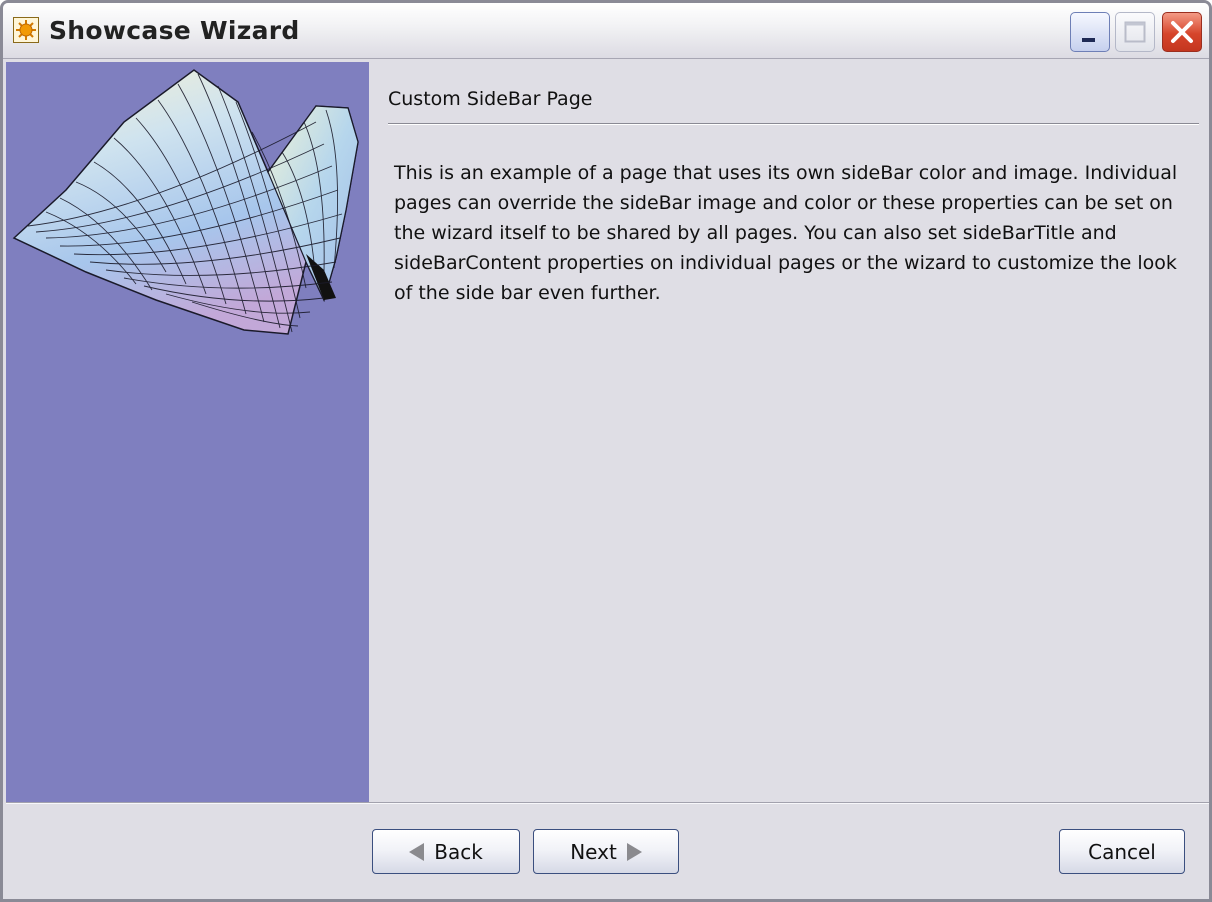 The height and width of the screenshot is (902, 1212). What do you see at coordinates (490, 99) in the screenshot?
I see `page-title: Custom SideBar Page` at bounding box center [490, 99].